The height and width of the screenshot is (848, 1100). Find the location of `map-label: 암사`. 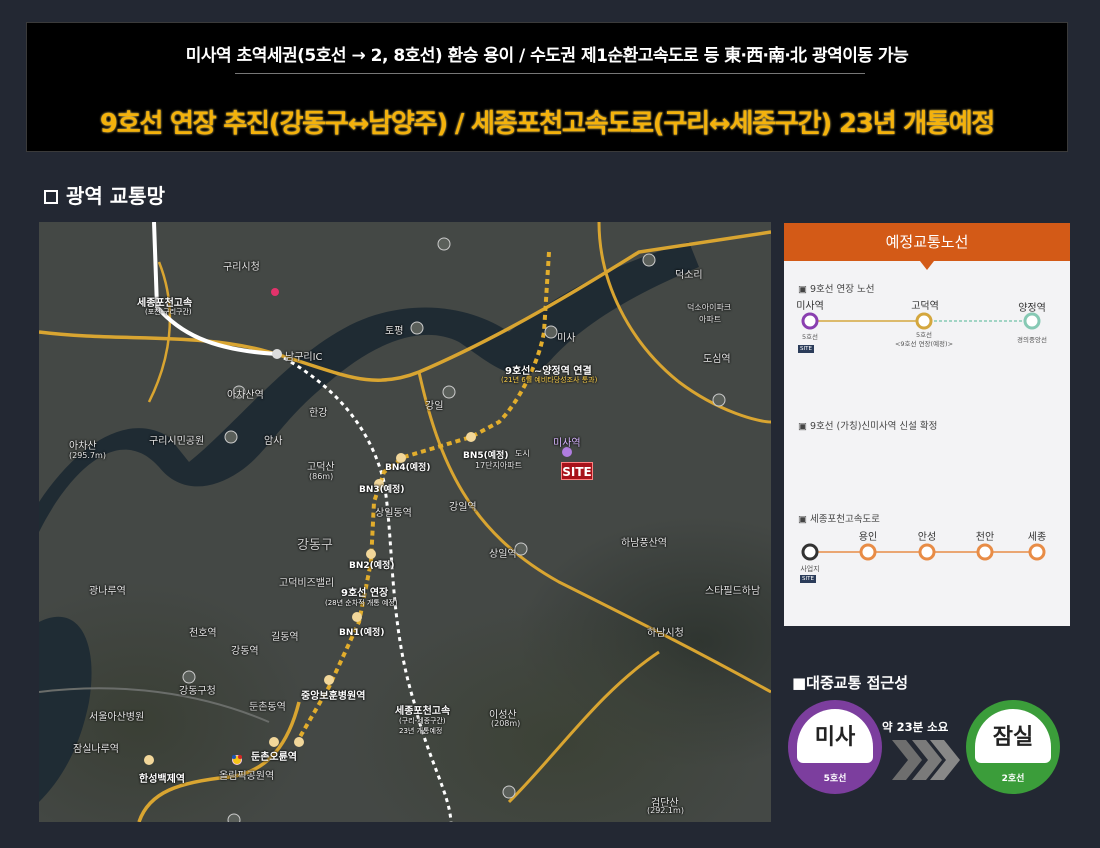

map-label: 암사 is located at coordinates (273, 441).